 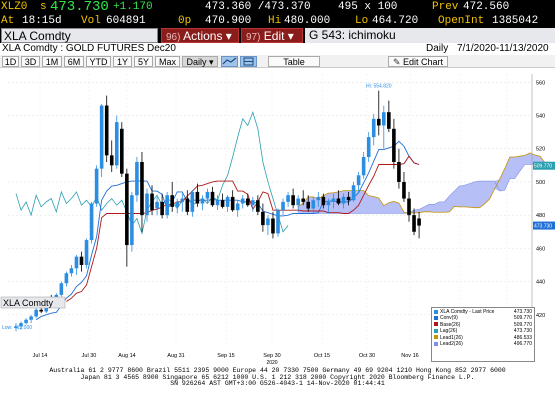 What do you see at coordinates (418, 61) in the screenshot?
I see `edit-chart-button: ✎ Edit Chart` at bounding box center [418, 61].